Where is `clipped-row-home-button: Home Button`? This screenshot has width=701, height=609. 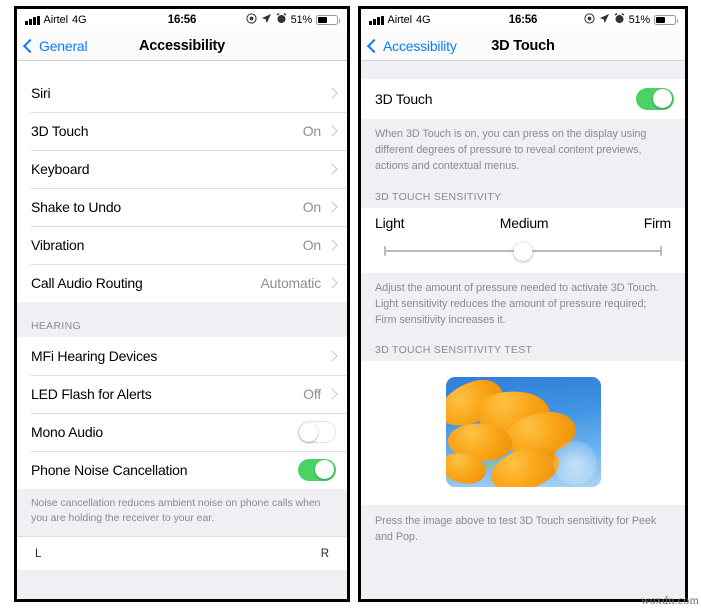 clipped-row-home-button: Home Button is located at coordinates (182, 67).